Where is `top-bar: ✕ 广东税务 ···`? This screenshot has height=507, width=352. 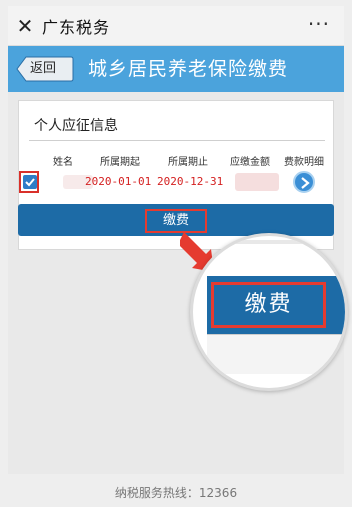
top-bar: ✕ 广东税务 ··· is located at coordinates (176, 26).